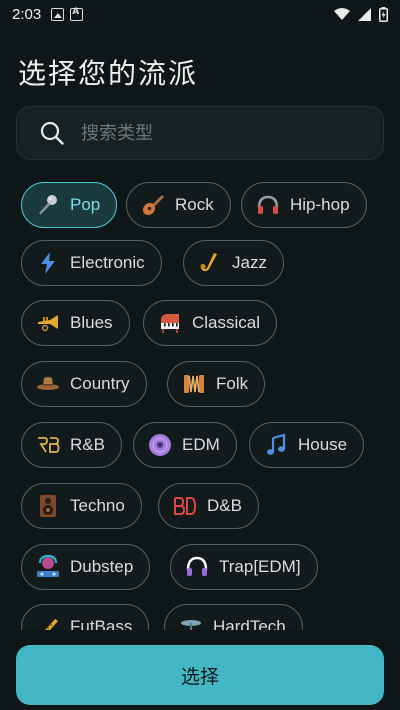 The height and width of the screenshot is (710, 400). Describe the element at coordinates (153, 205) in the screenshot. I see `guitar-icon` at that location.